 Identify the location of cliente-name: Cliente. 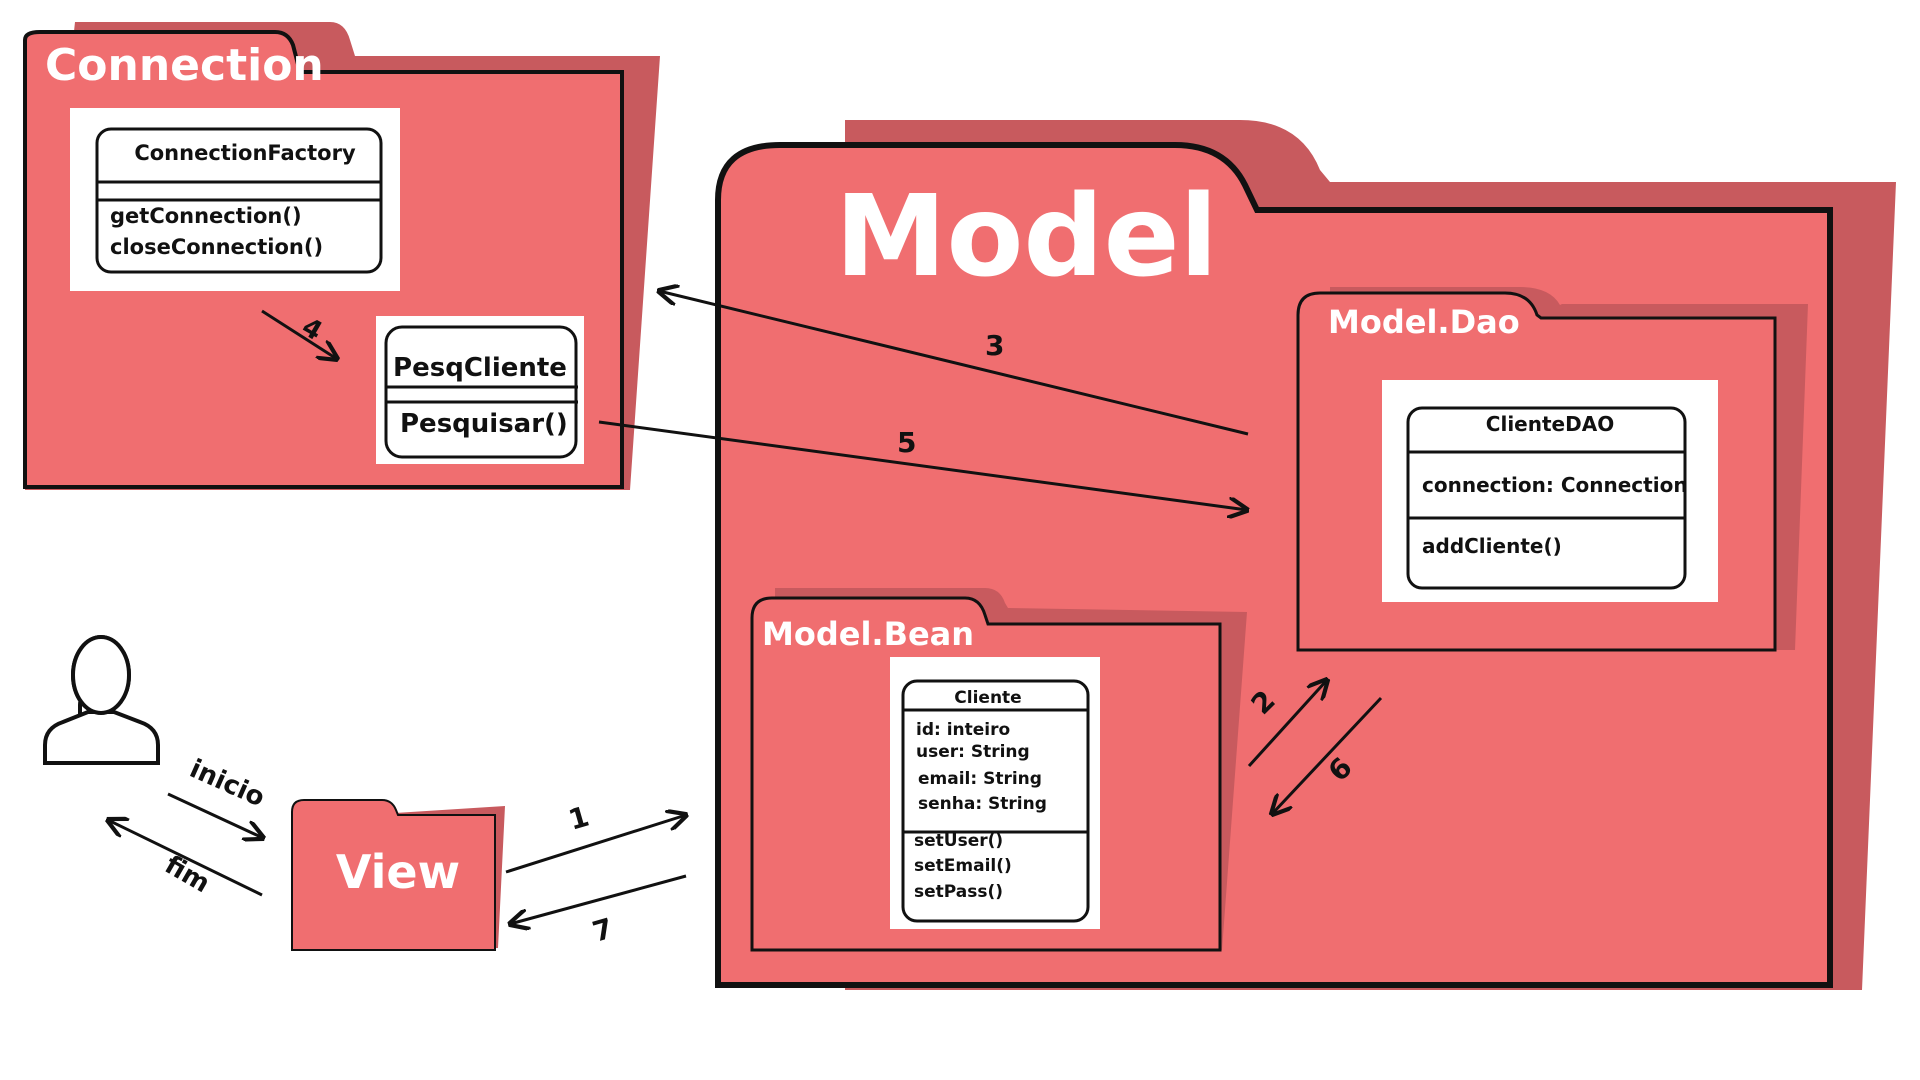
(987, 698).